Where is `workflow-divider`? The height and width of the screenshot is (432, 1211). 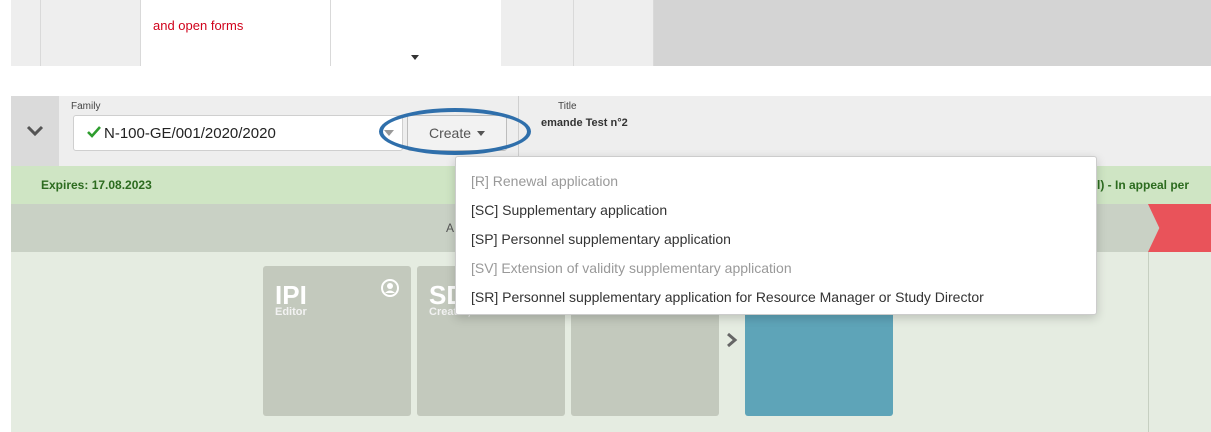 workflow-divider is located at coordinates (1148, 342).